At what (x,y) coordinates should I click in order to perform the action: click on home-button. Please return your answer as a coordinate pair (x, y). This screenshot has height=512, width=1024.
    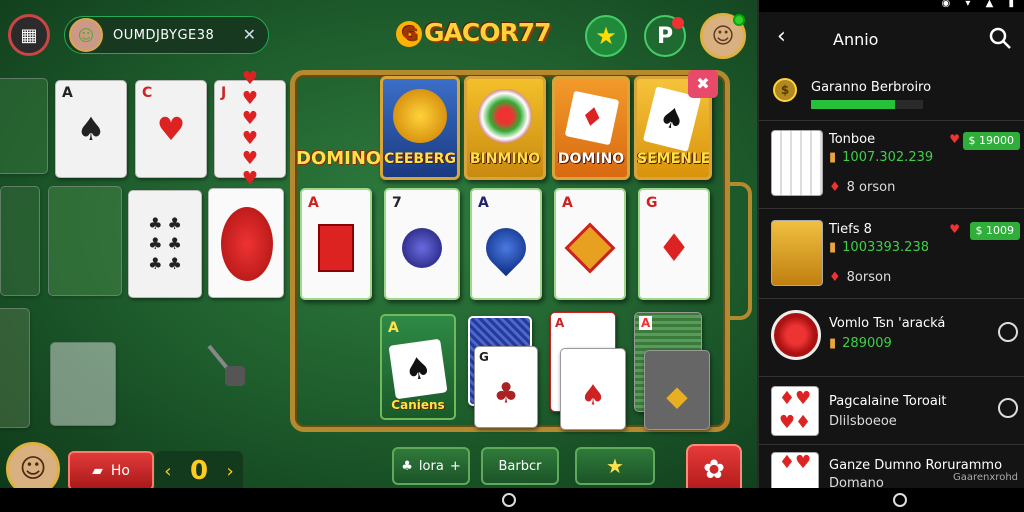
    Looking at the image, I should click on (509, 500).